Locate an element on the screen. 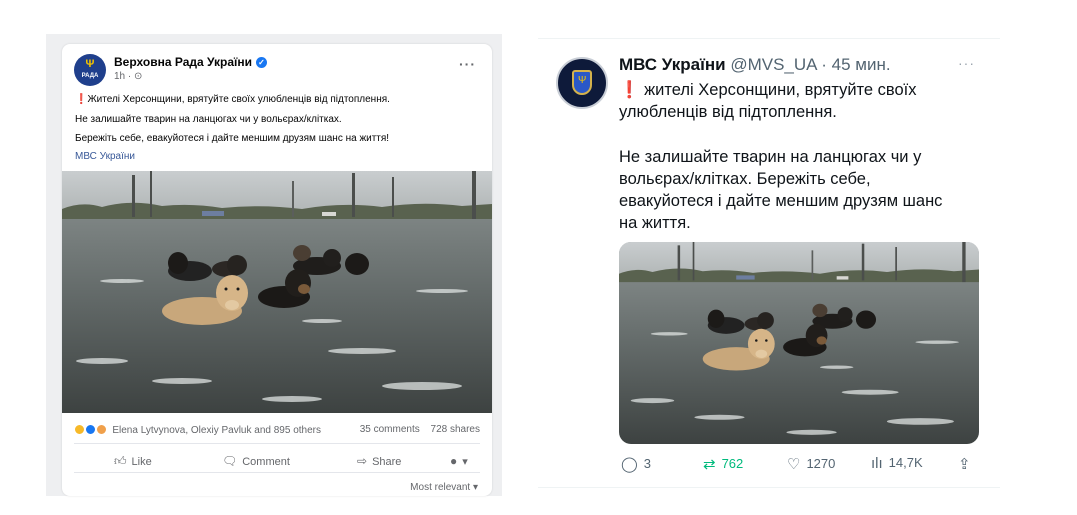 Image resolution: width=1077 pixels, height=515 pixels. reply-button: ◯ 3 is located at coordinates (636, 464).